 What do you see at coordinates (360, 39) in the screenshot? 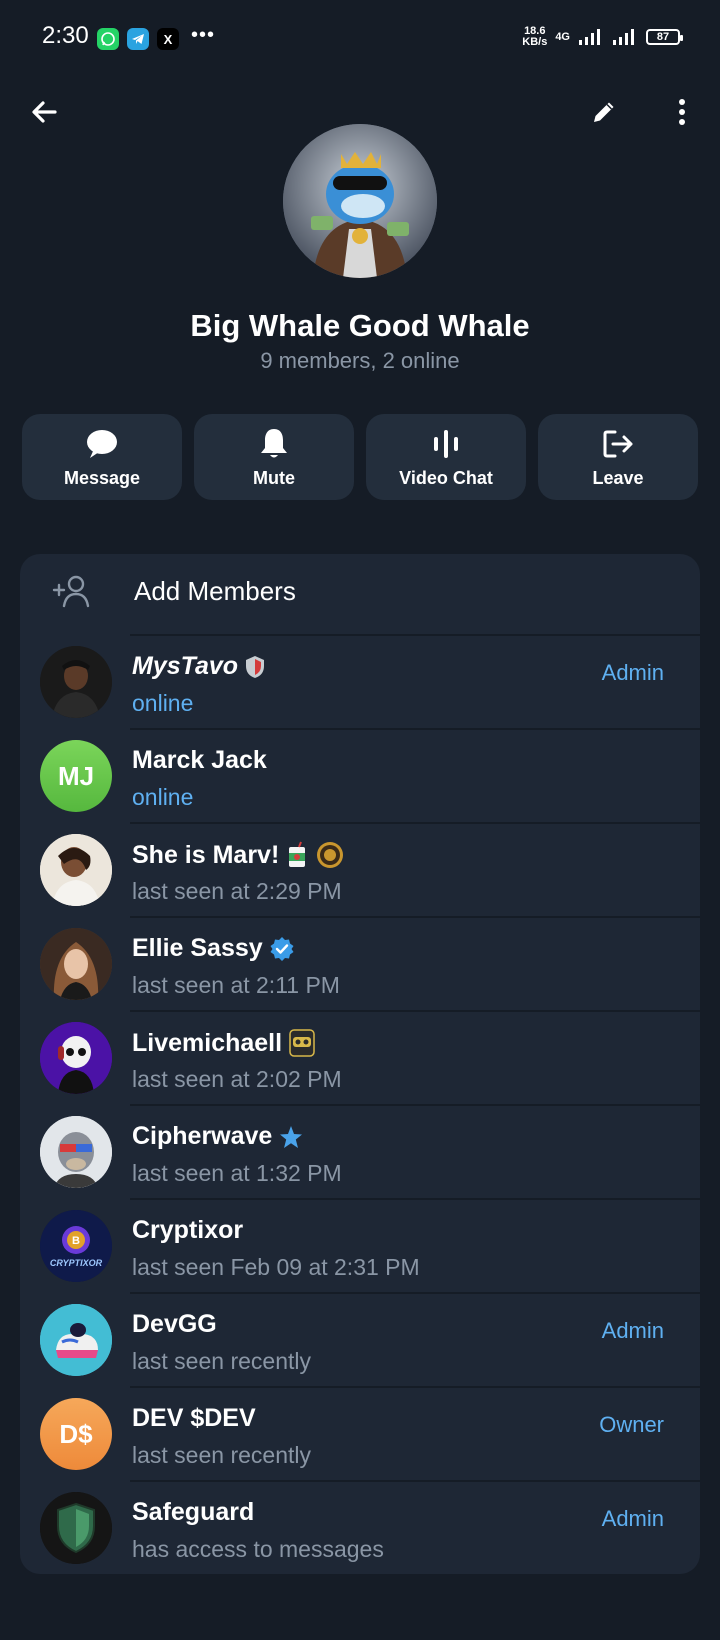
I see `status-bar: 2:30 X ••• 18.6 KB/s 4G 87` at bounding box center [360, 39].